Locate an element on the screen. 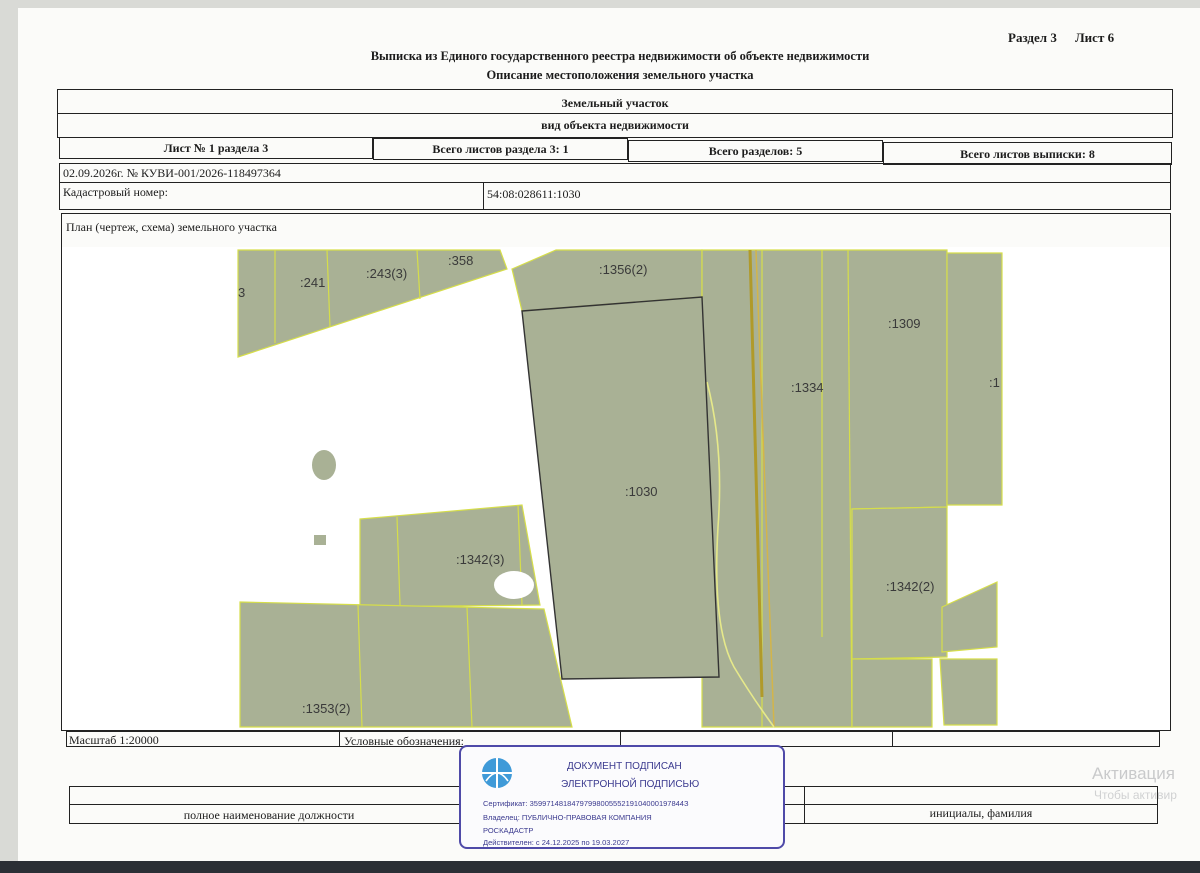  total-sections: Всего разделов: 5 is located at coordinates (755, 151).